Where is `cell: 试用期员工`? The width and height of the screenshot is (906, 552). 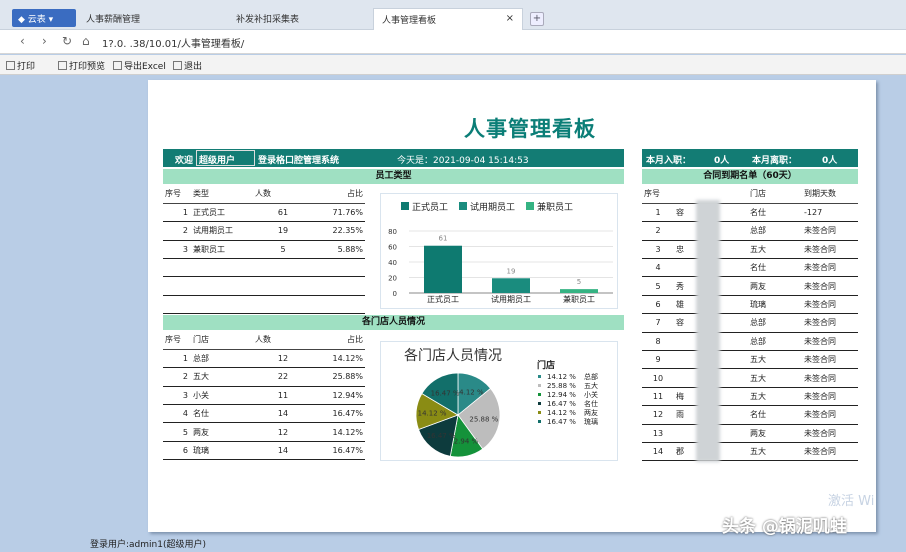 cell: 试用期员工 is located at coordinates (222, 231).